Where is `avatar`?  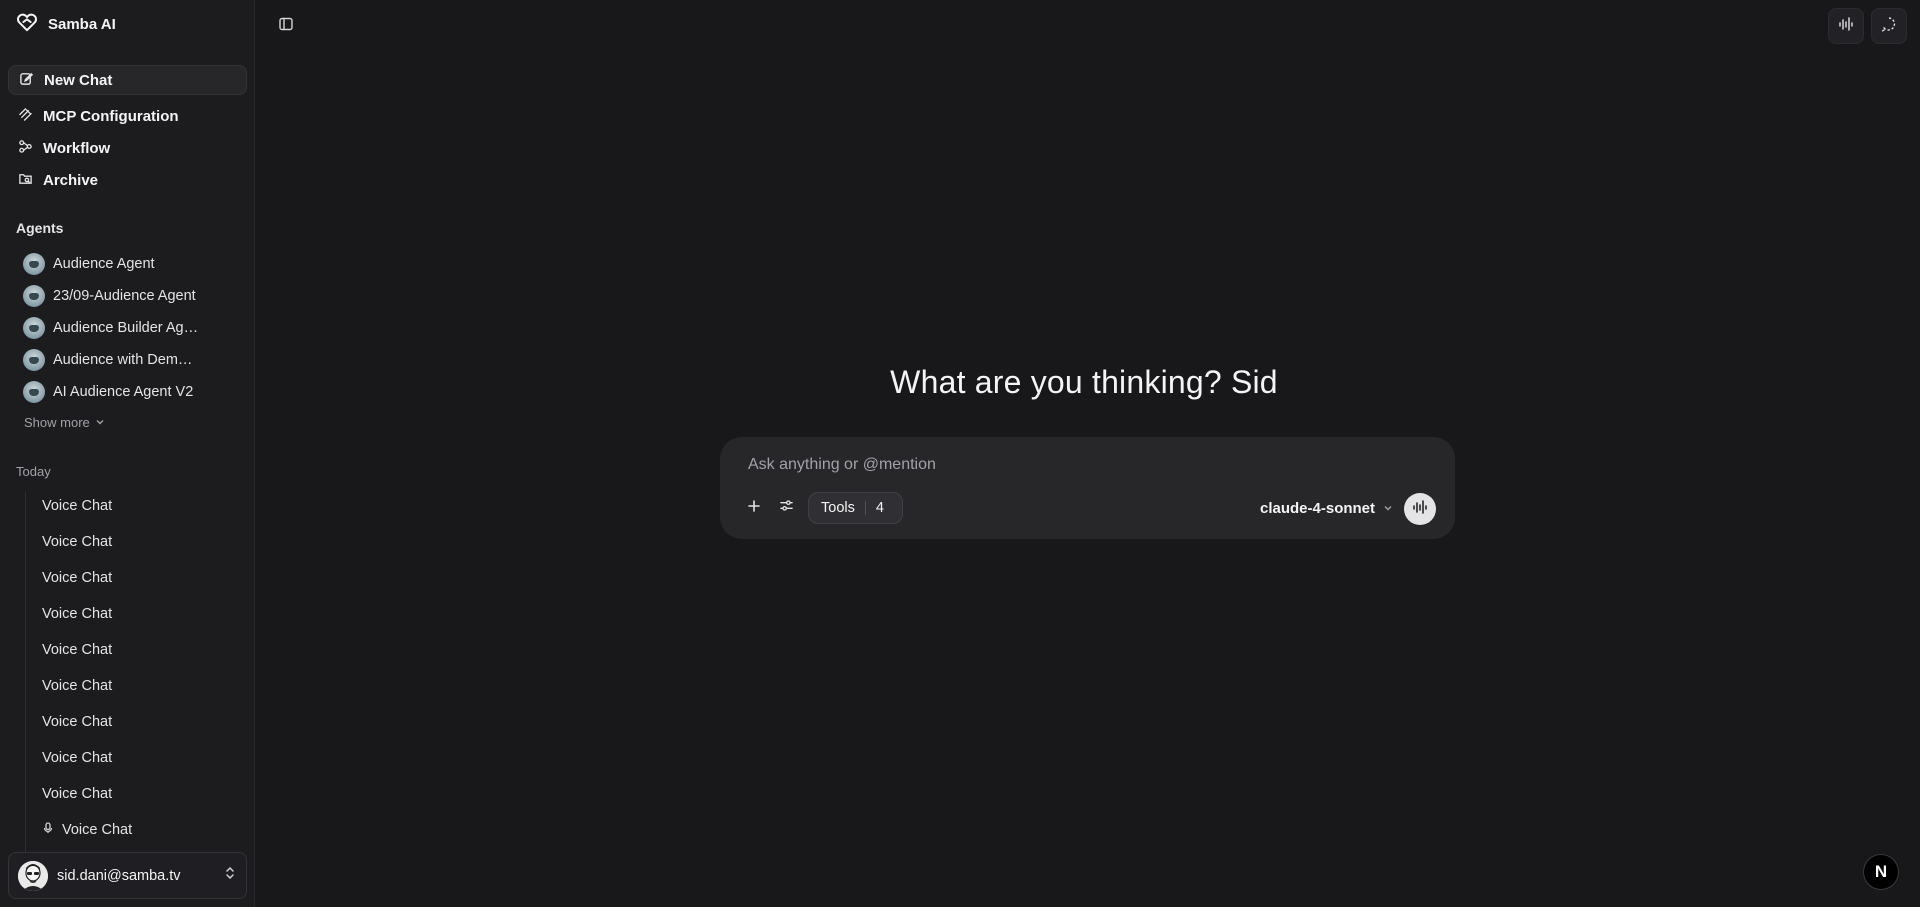
avatar is located at coordinates (33, 875).